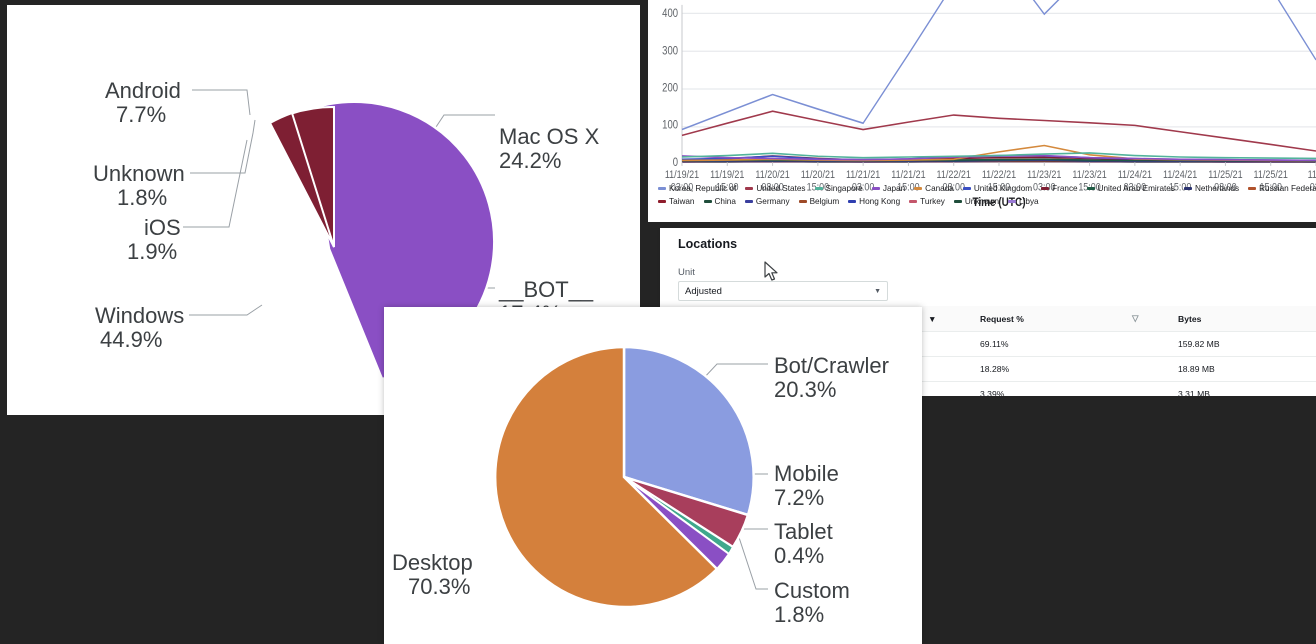 The width and height of the screenshot is (1316, 644). I want to click on table-header: ▼ Request % ▽ Bytes, so click(1118, 319).